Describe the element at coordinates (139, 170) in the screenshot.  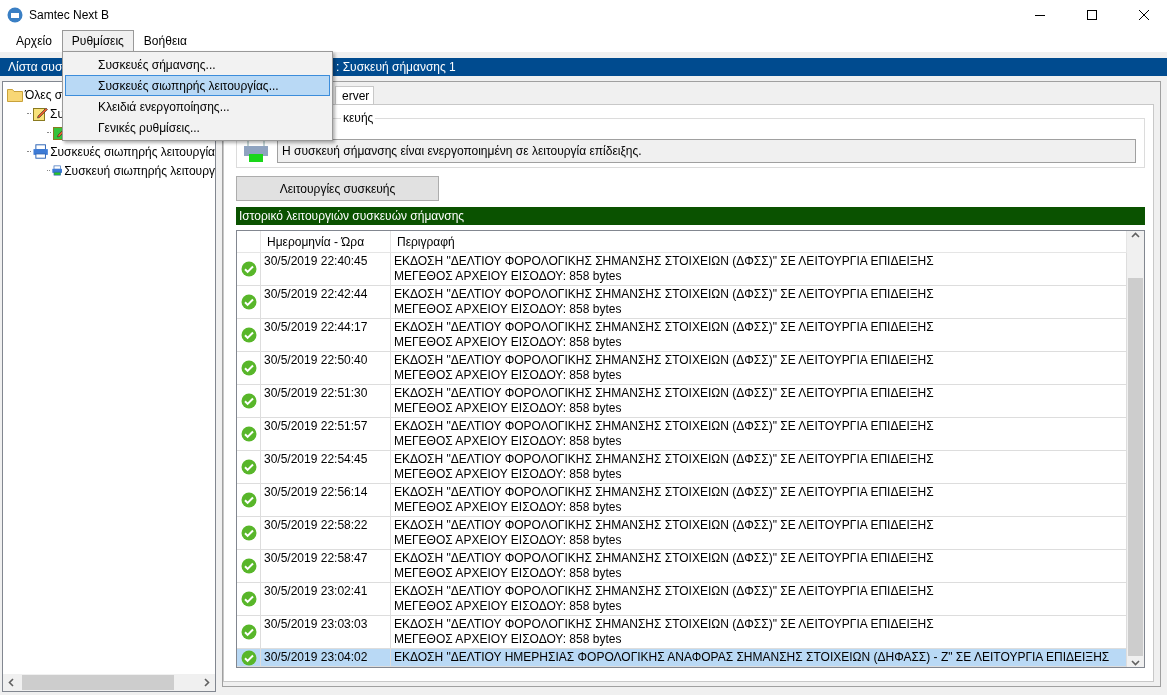
I see `tree-item: Συσκευή σιωπηρής λειτουργ` at that location.